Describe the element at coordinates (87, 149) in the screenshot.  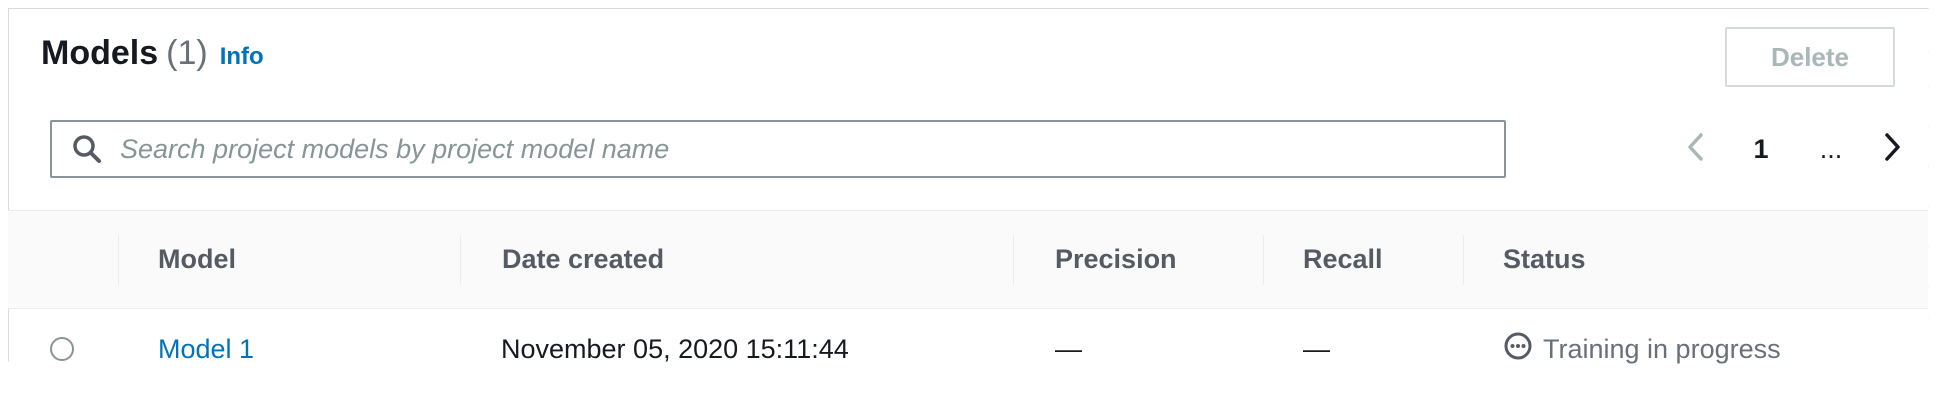
I see `search-icon` at that location.